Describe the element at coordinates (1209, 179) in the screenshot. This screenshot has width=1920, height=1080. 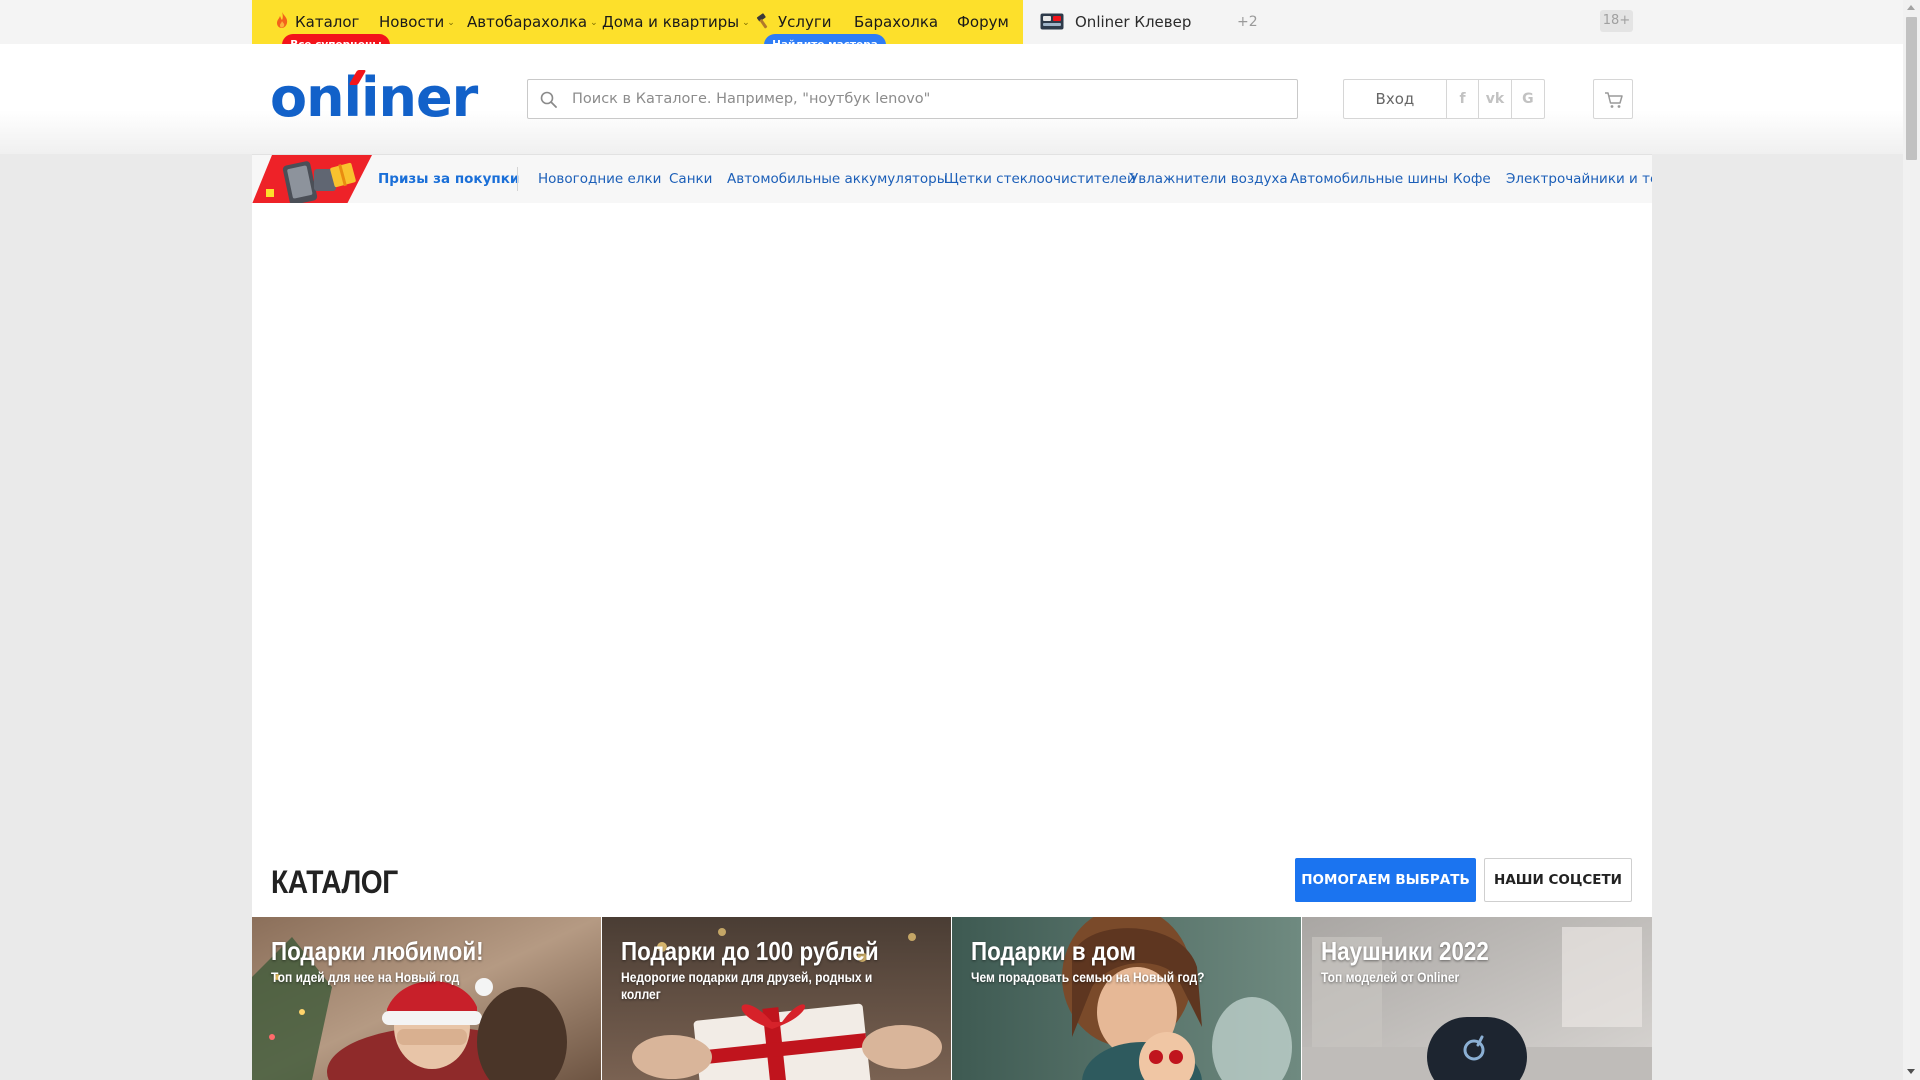
I see `quick-link-humidifiers: Увлажнители воздуха` at that location.